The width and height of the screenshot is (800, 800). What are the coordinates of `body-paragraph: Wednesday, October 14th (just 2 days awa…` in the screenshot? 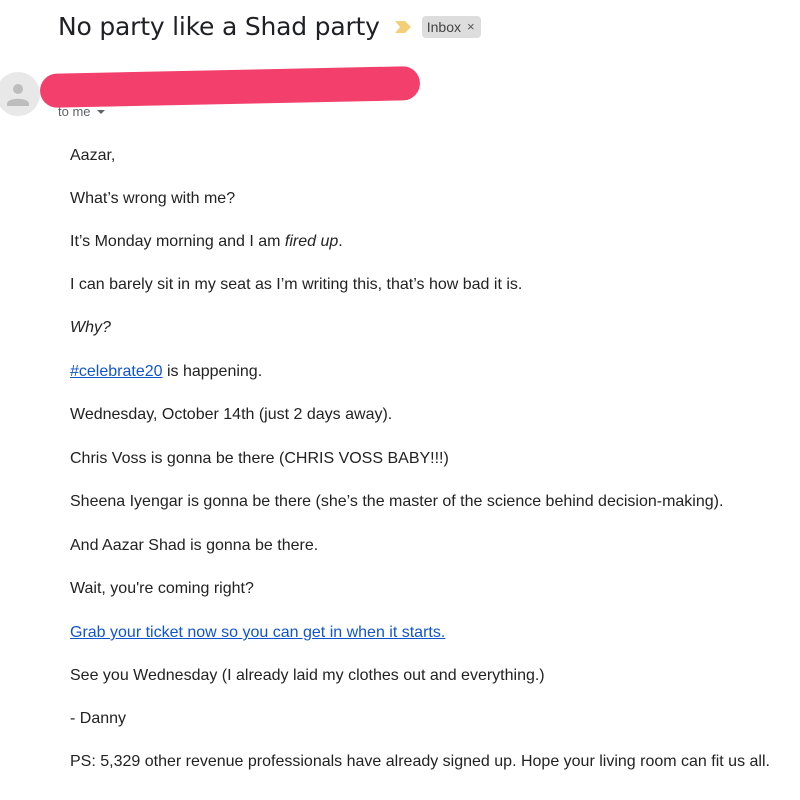 It's located at (231, 414).